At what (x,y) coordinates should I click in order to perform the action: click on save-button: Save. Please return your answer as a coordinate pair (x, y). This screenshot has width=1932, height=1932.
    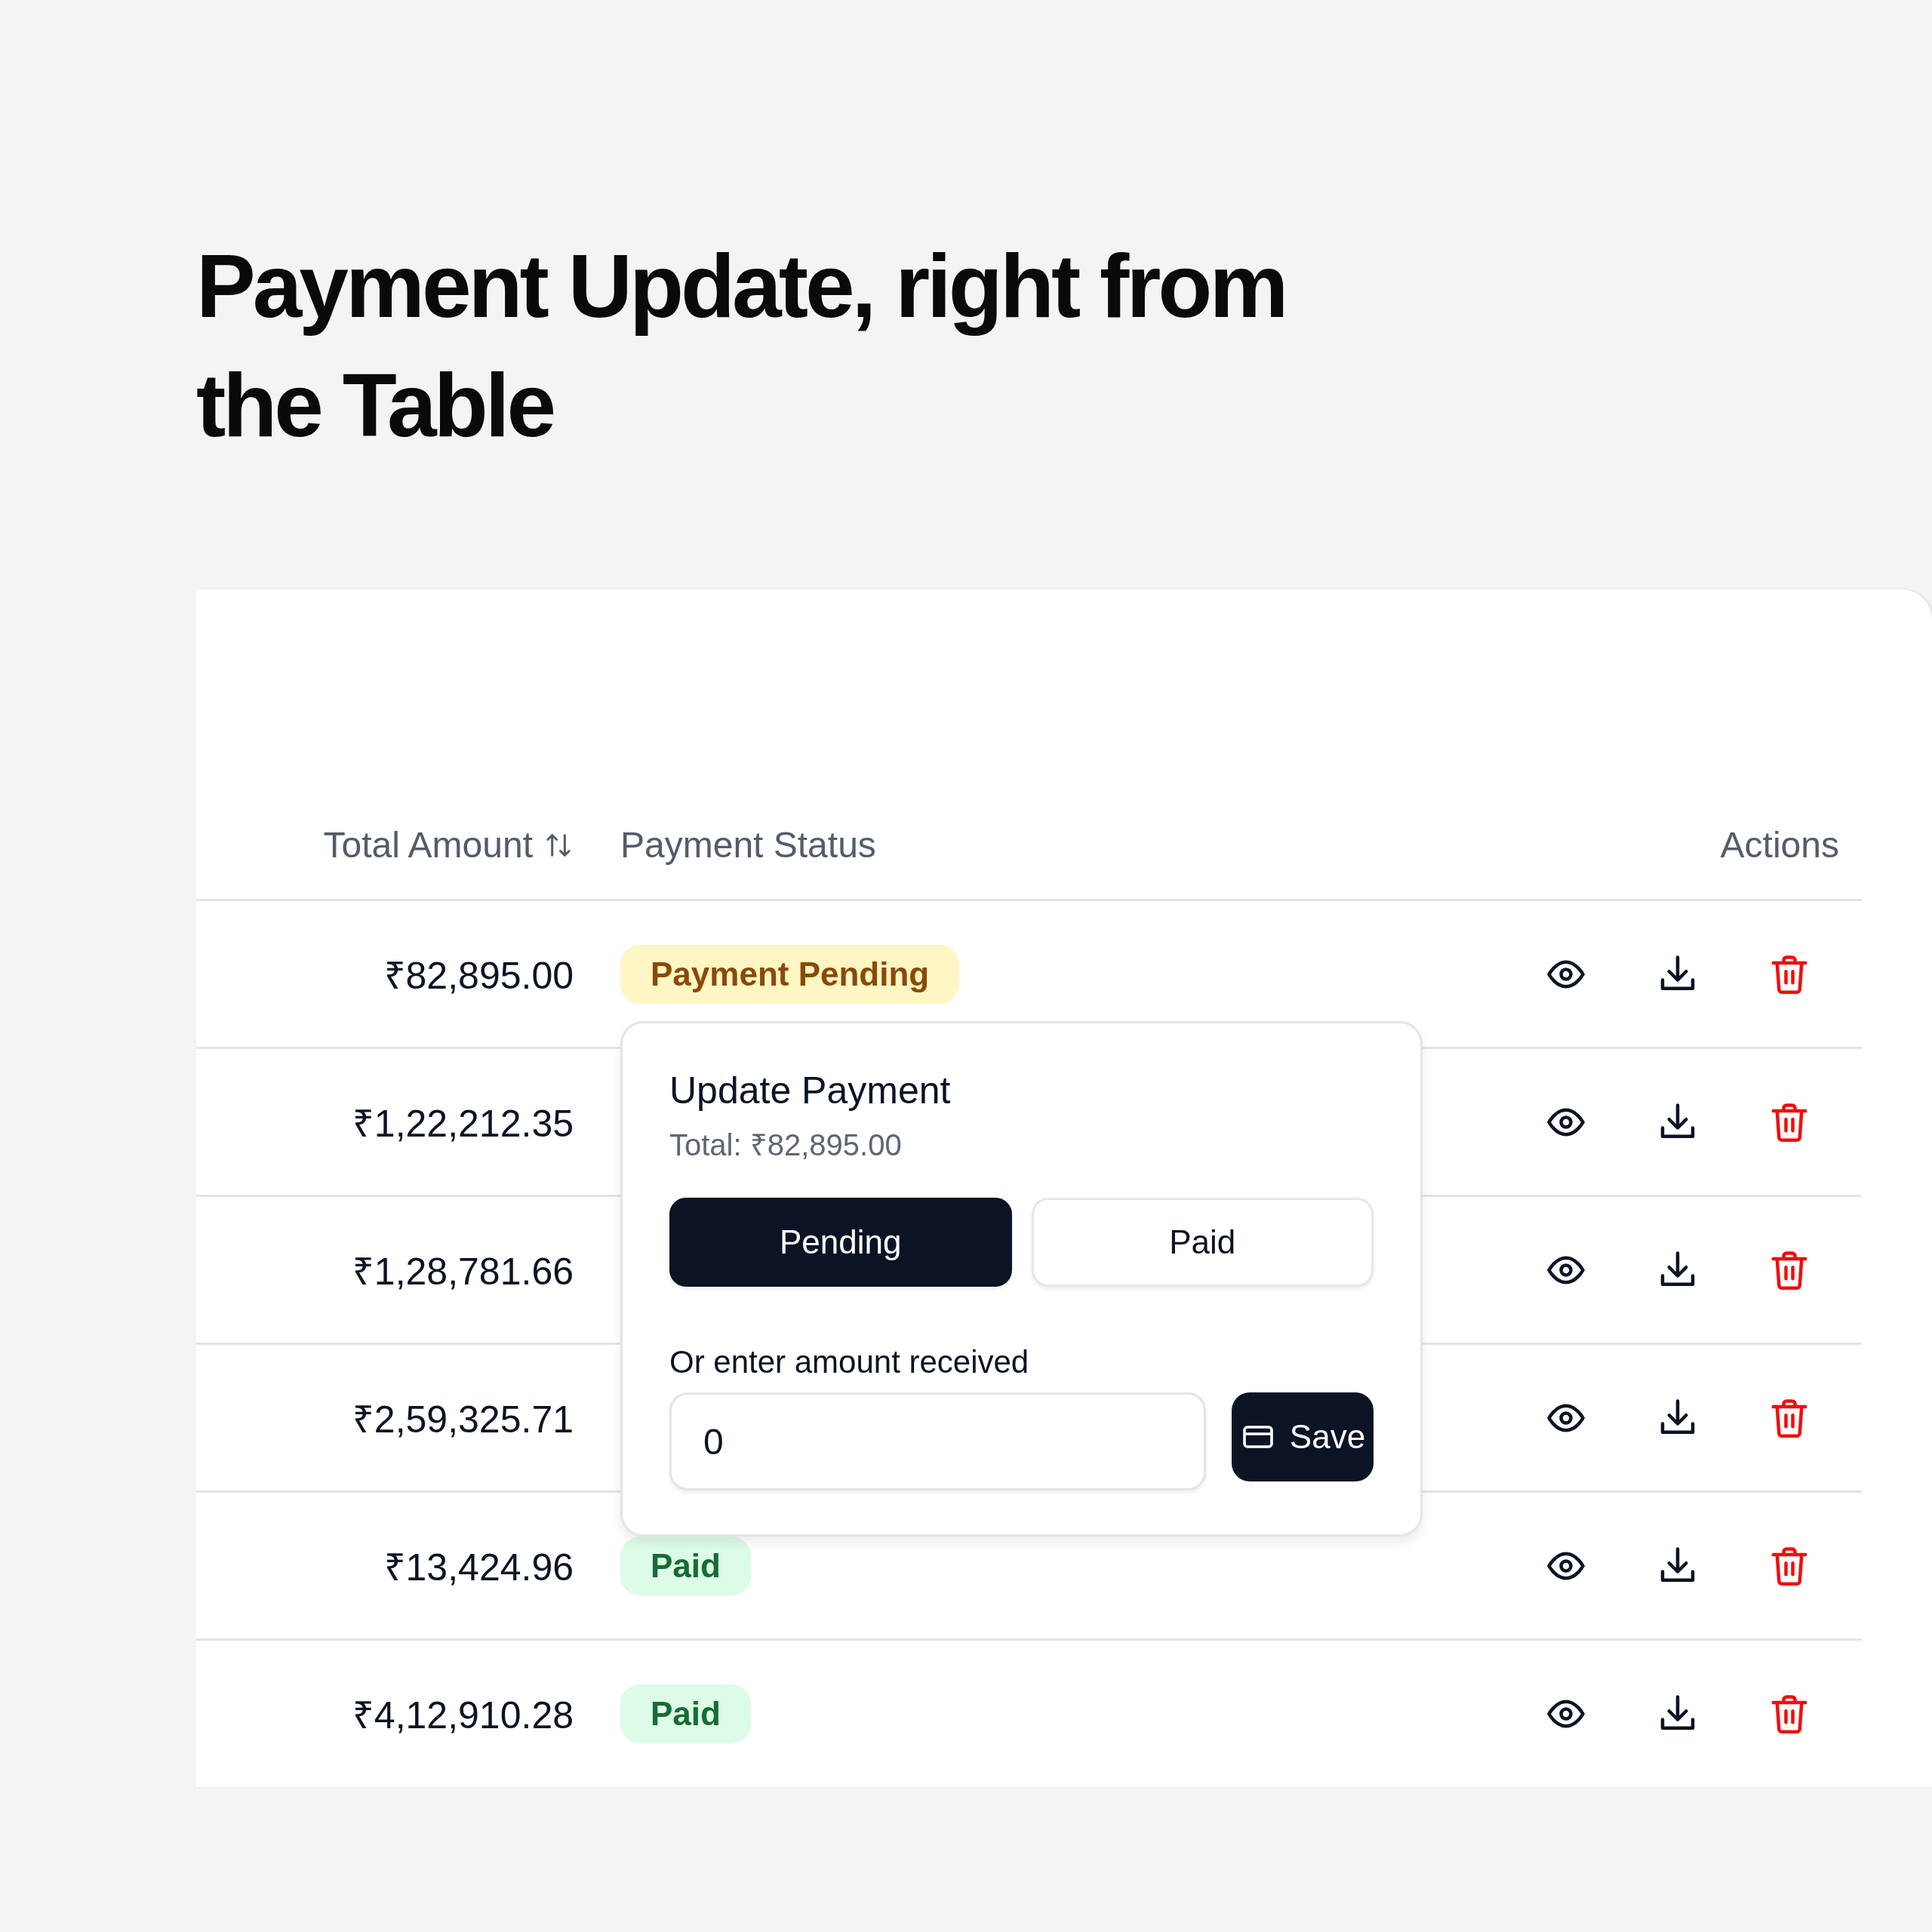
    Looking at the image, I should click on (1303, 1436).